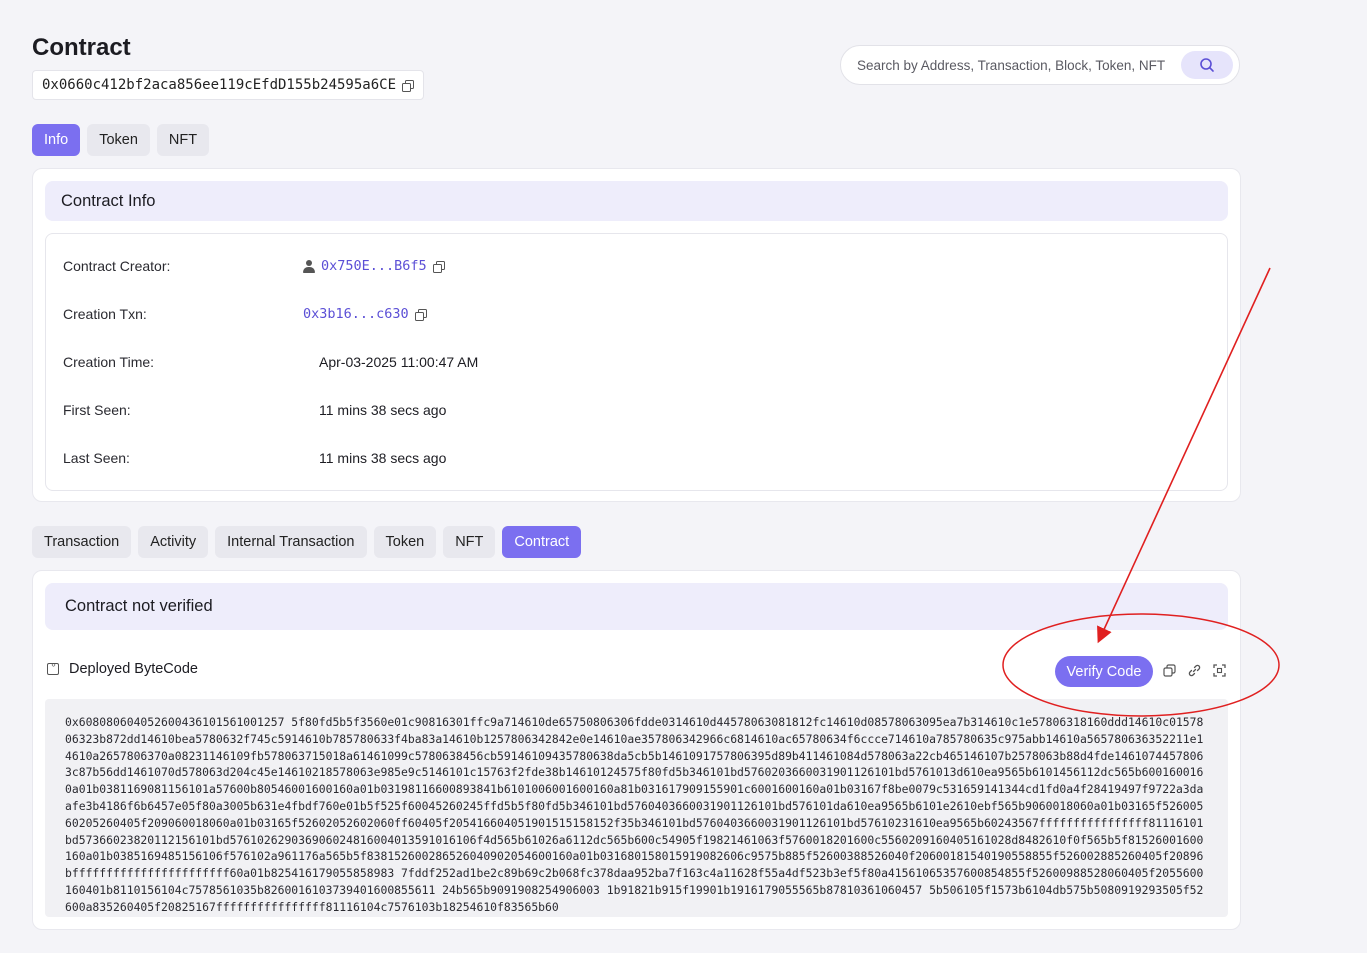 The height and width of the screenshot is (953, 1367). I want to click on search-bar, so click(1040, 65).